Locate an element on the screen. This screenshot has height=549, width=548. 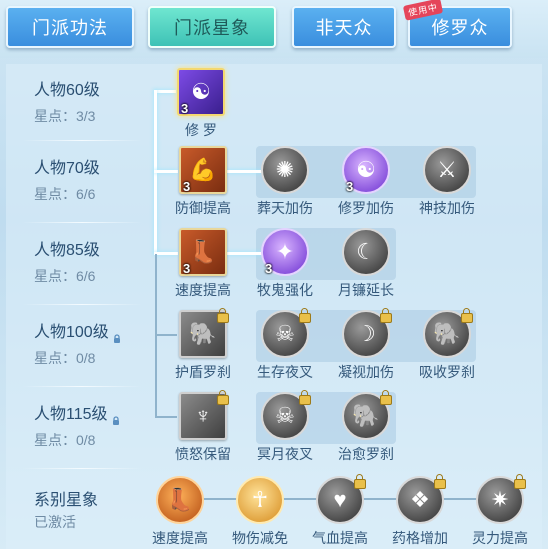
node-label: 治愈罗刹 is located at coordinates (366, 454).